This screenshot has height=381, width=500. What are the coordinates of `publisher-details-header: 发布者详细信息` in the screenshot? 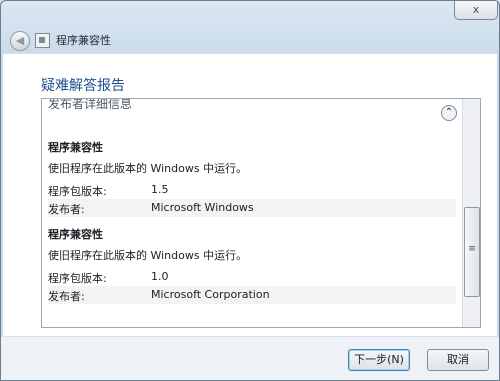 It's located at (90, 104).